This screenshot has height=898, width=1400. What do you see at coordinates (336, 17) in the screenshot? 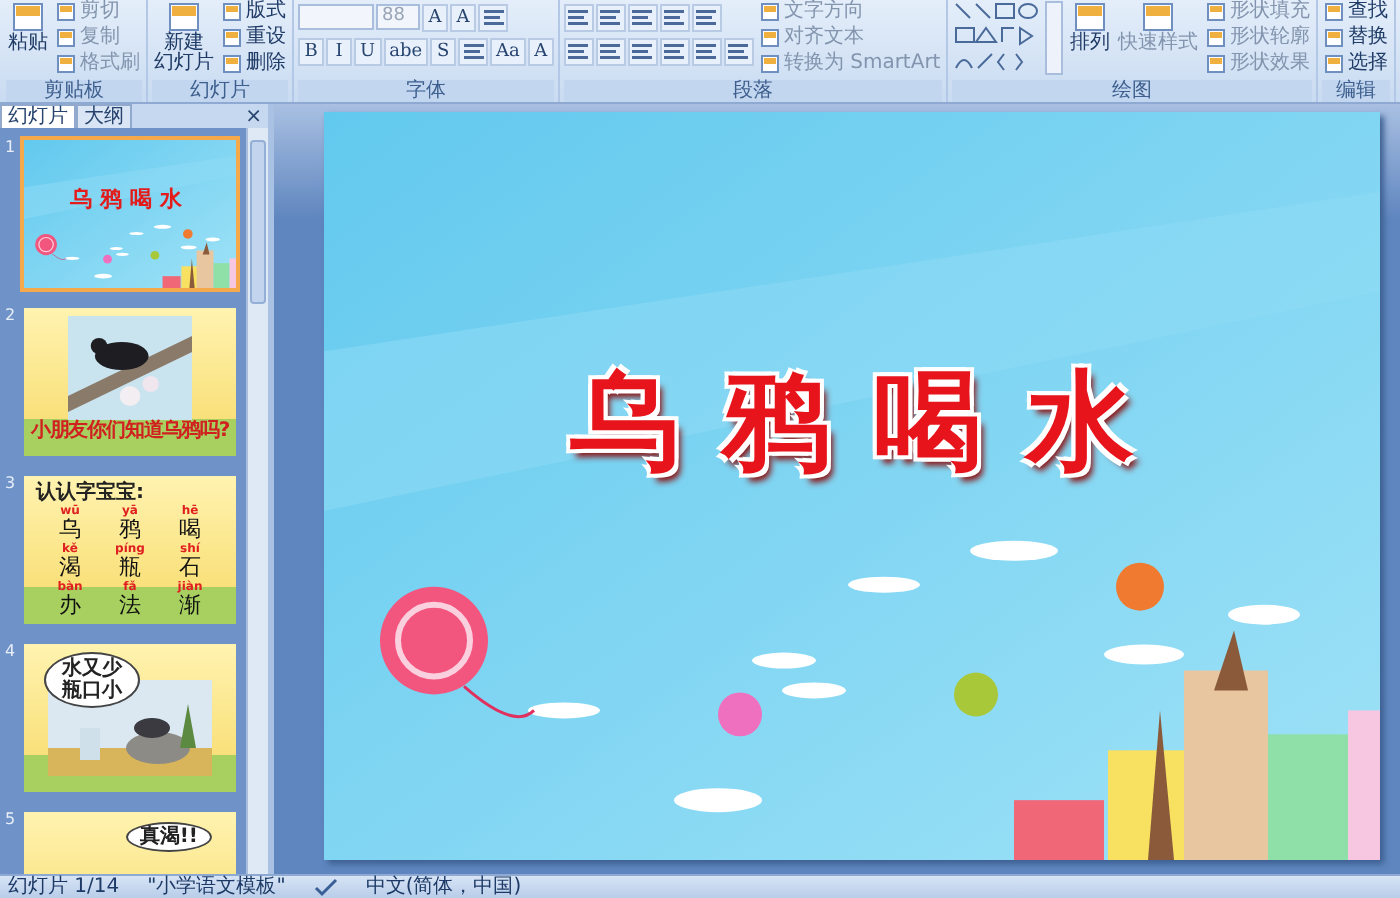
I see `font-field` at bounding box center [336, 17].